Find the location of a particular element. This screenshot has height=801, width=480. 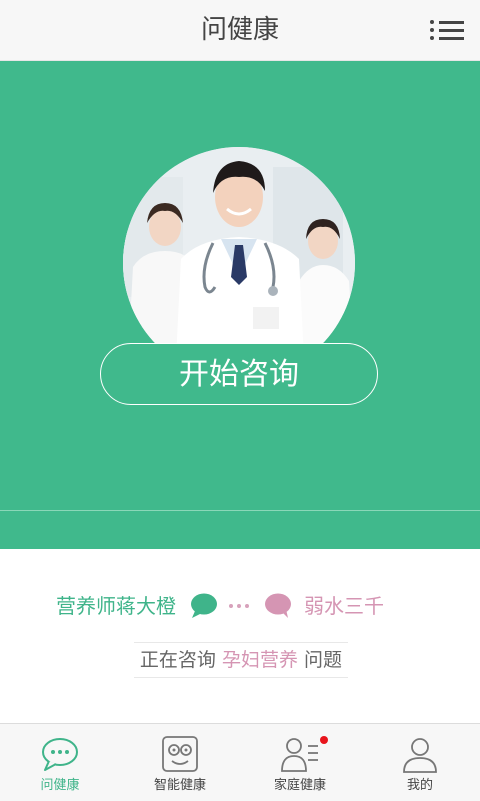

consult-suffix: 问题 is located at coordinates (323, 660).